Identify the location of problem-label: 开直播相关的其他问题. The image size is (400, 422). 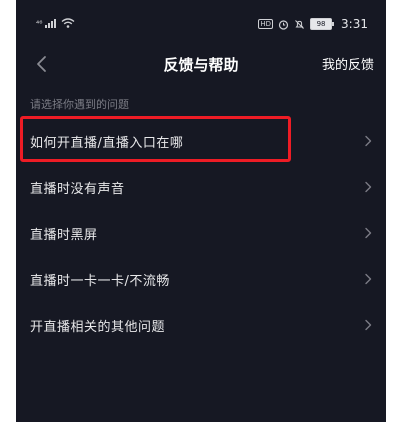
(98, 327).